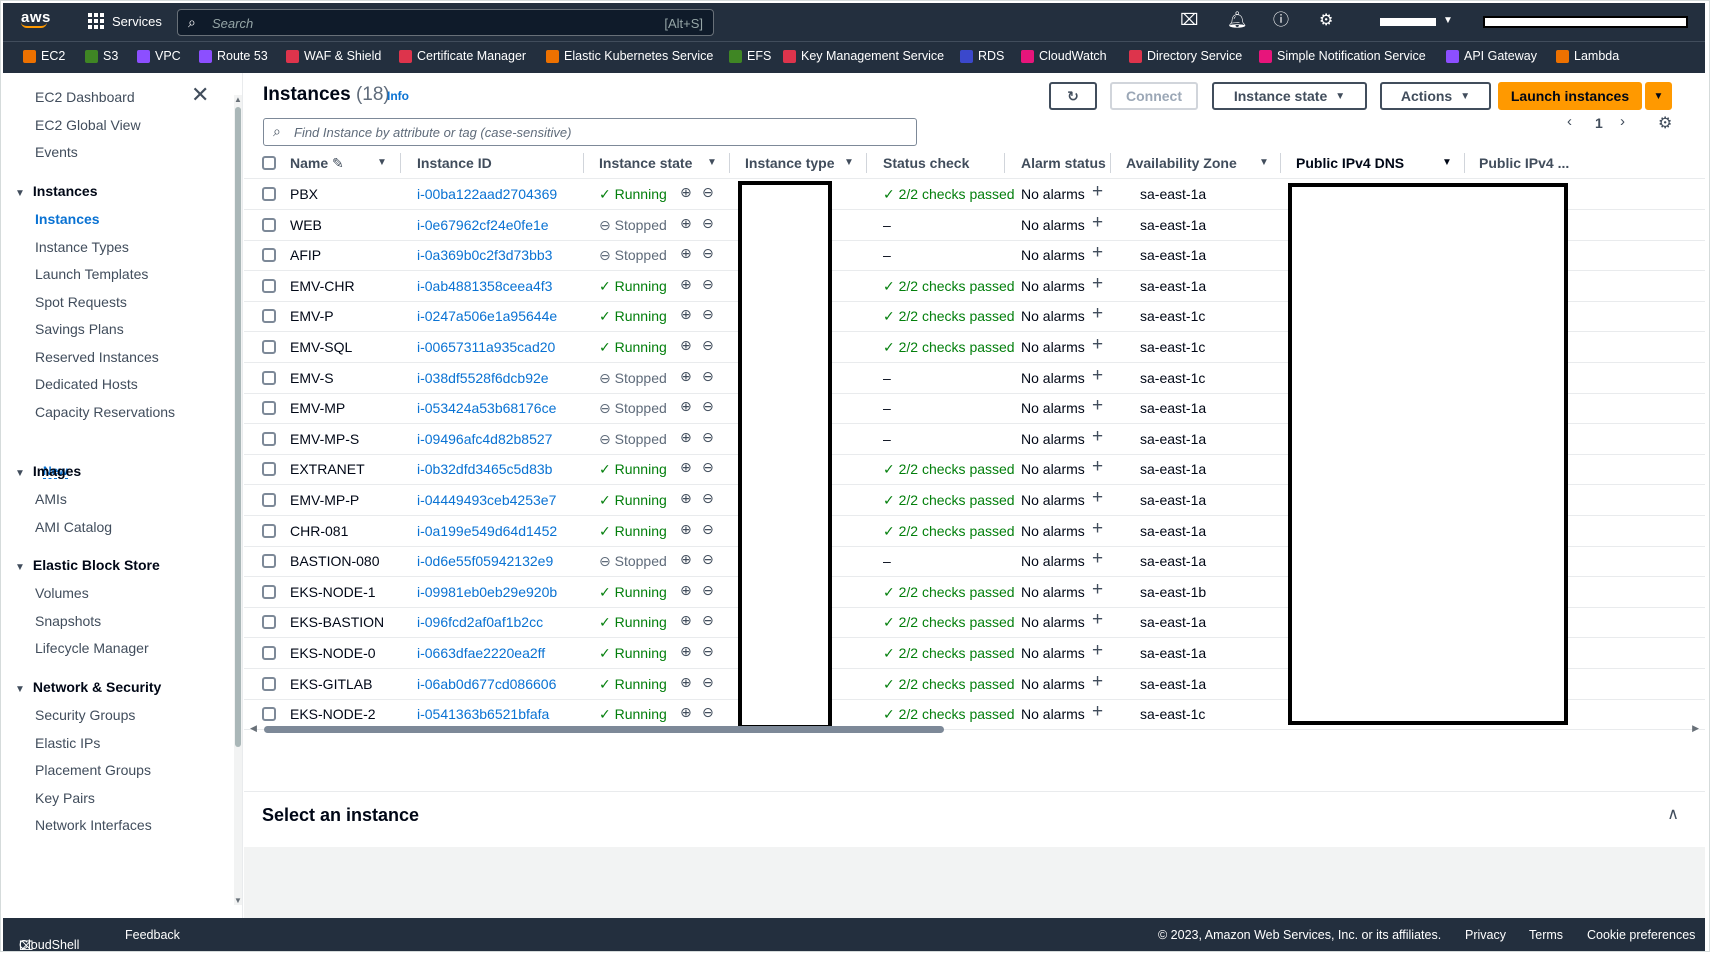 The image size is (1710, 953). Describe the element at coordinates (645, 163) in the screenshot. I see `column-header-instance-state: Instance state` at that location.